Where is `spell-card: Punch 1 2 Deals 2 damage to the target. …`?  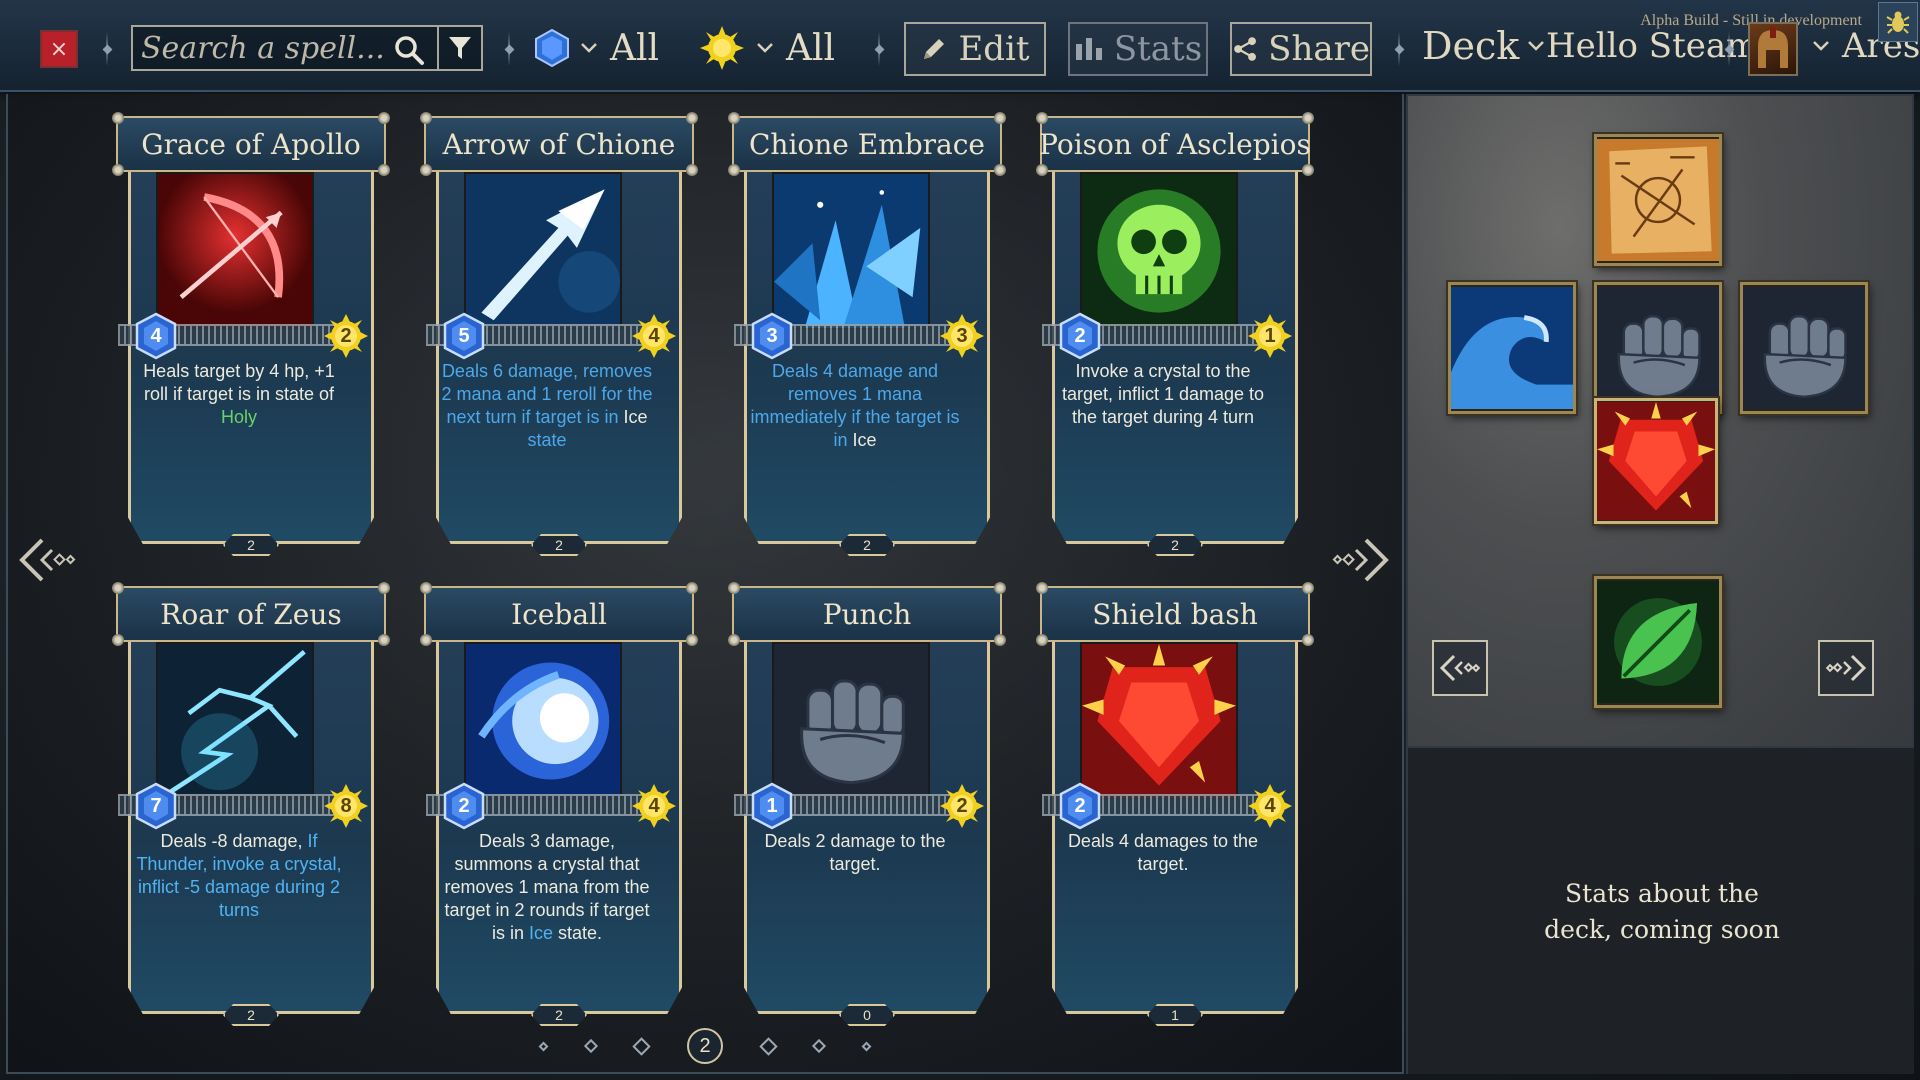 spell-card: Punch 1 2 Deals 2 damage to the target. … is located at coordinates (867, 804).